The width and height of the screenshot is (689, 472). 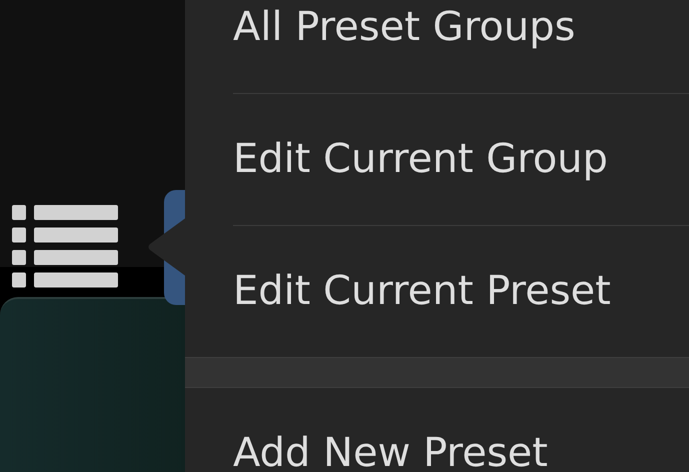 What do you see at coordinates (65, 247) in the screenshot?
I see `list-icon` at bounding box center [65, 247].